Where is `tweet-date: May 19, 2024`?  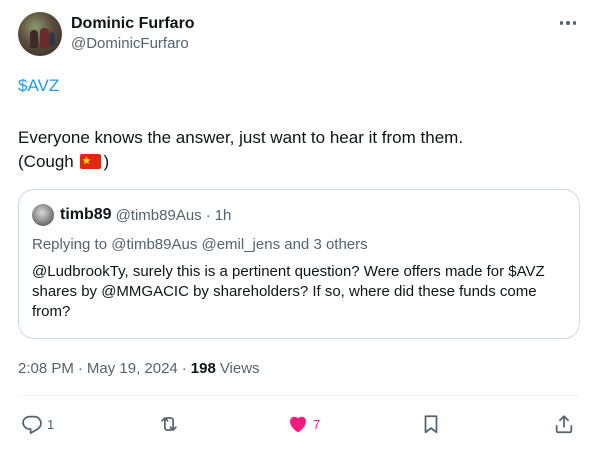
tweet-date: May 19, 2024 is located at coordinates (132, 369).